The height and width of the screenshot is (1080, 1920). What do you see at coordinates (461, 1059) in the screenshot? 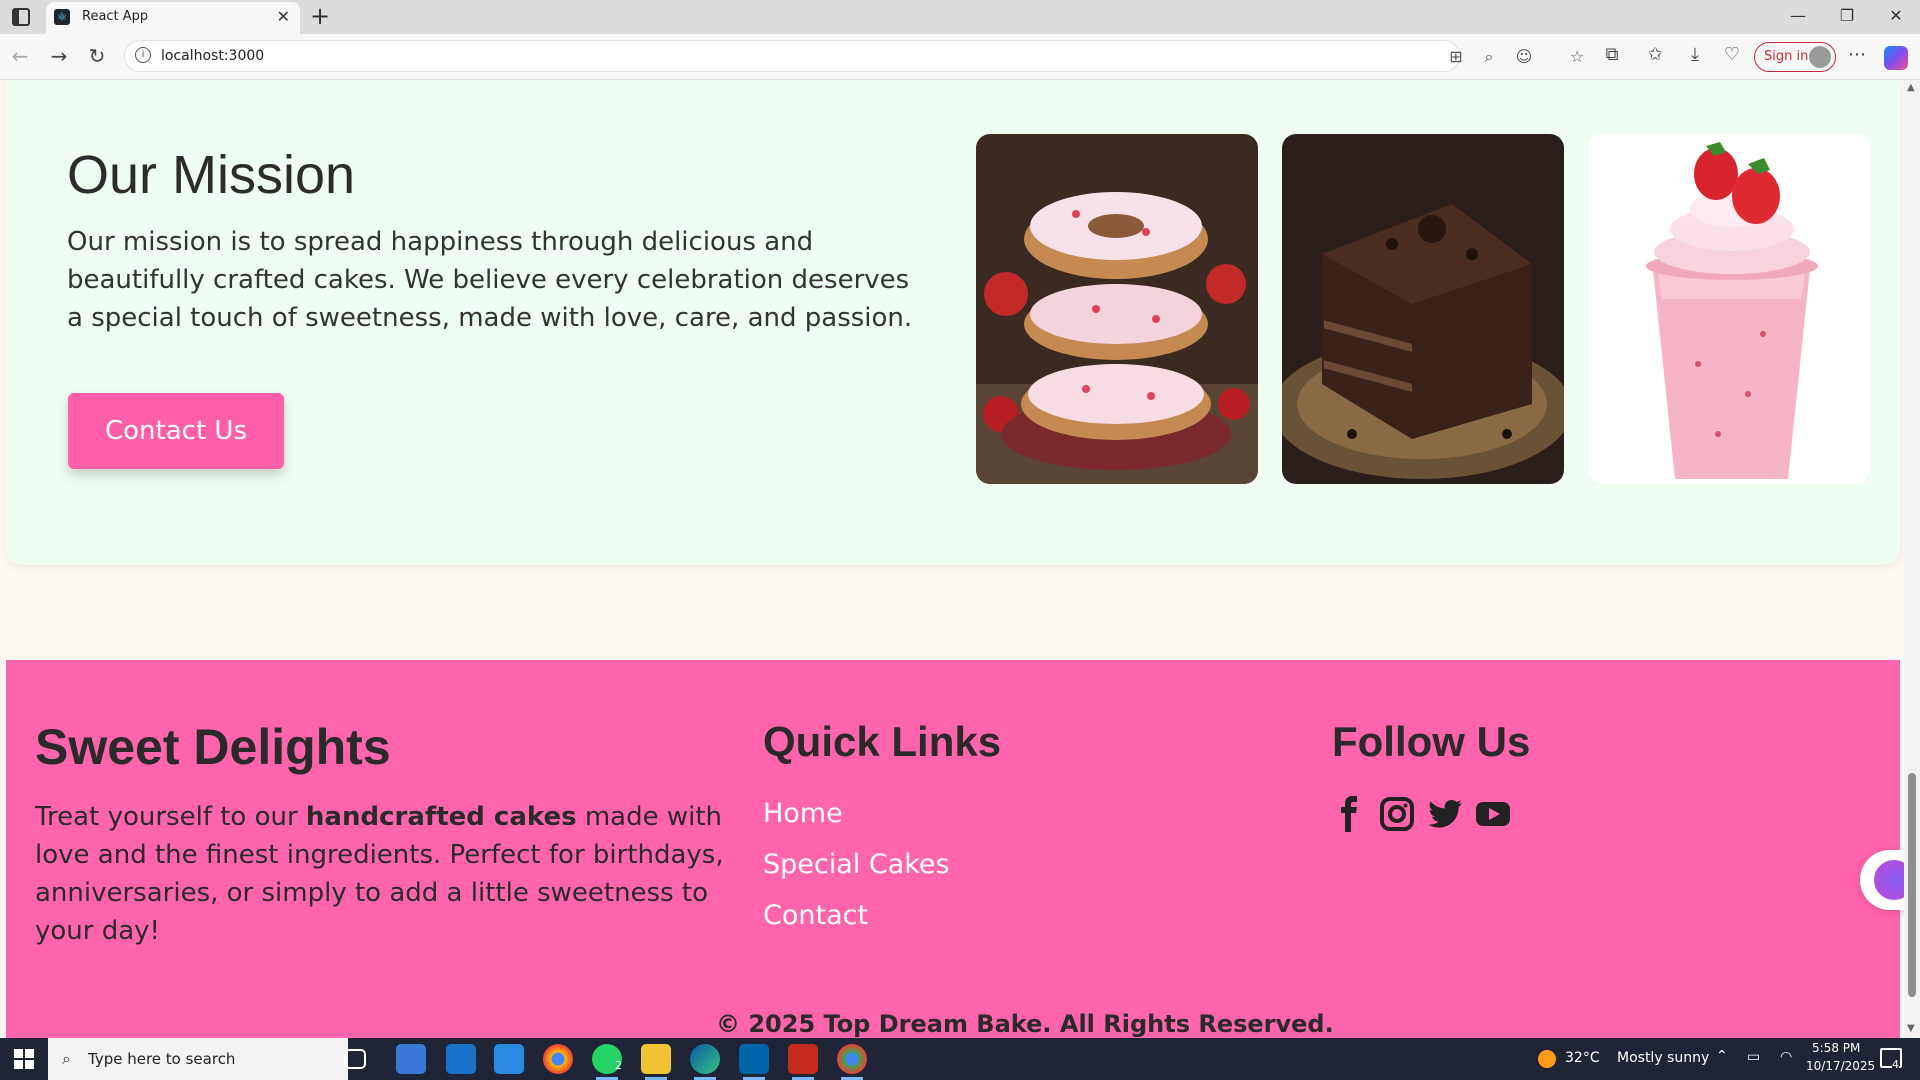
I see `outlook-icon` at bounding box center [461, 1059].